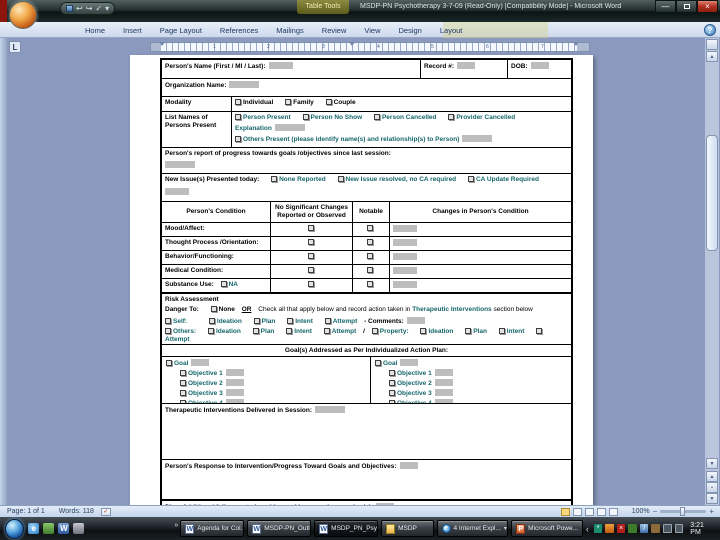 Image resolution: width=720 pixels, height=540 pixels. What do you see at coordinates (589, 511) in the screenshot?
I see `web-layout-view-button` at bounding box center [589, 511].